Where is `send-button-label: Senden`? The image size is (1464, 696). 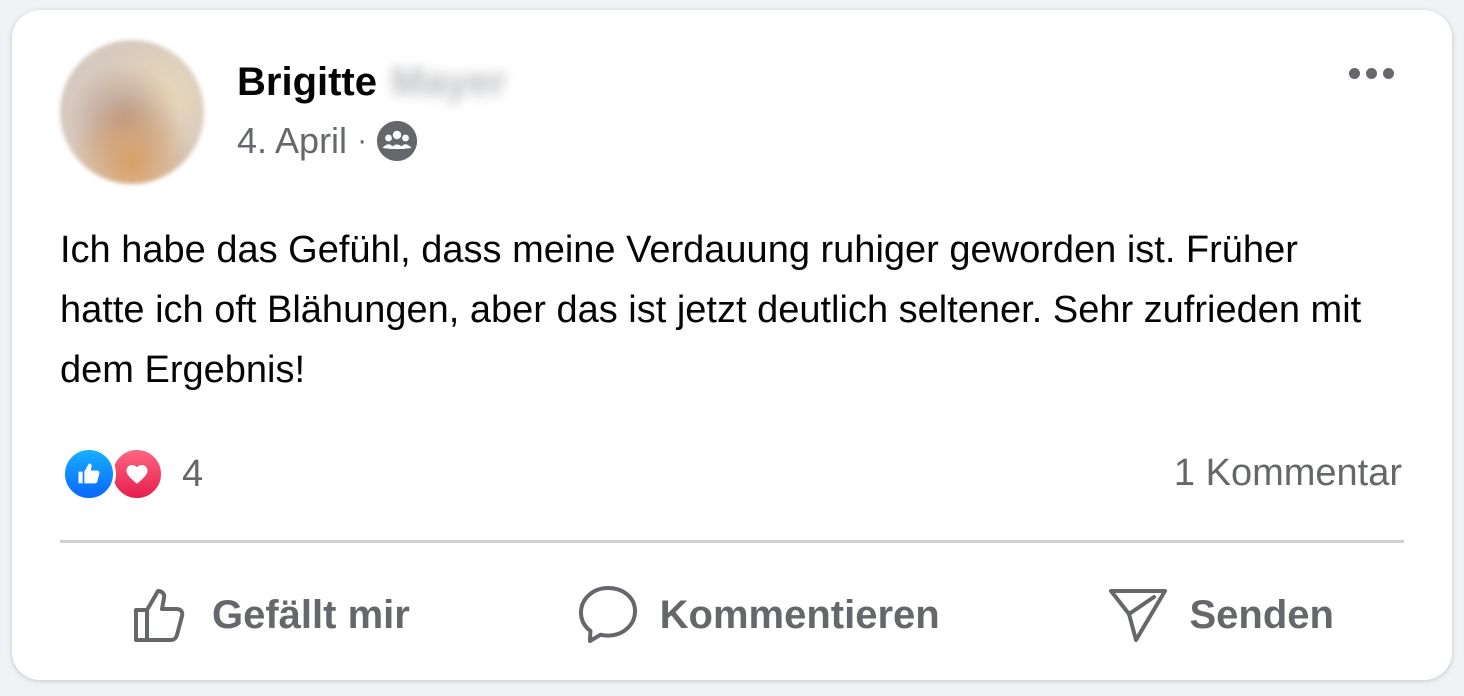
send-button-label: Senden is located at coordinates (1261, 614).